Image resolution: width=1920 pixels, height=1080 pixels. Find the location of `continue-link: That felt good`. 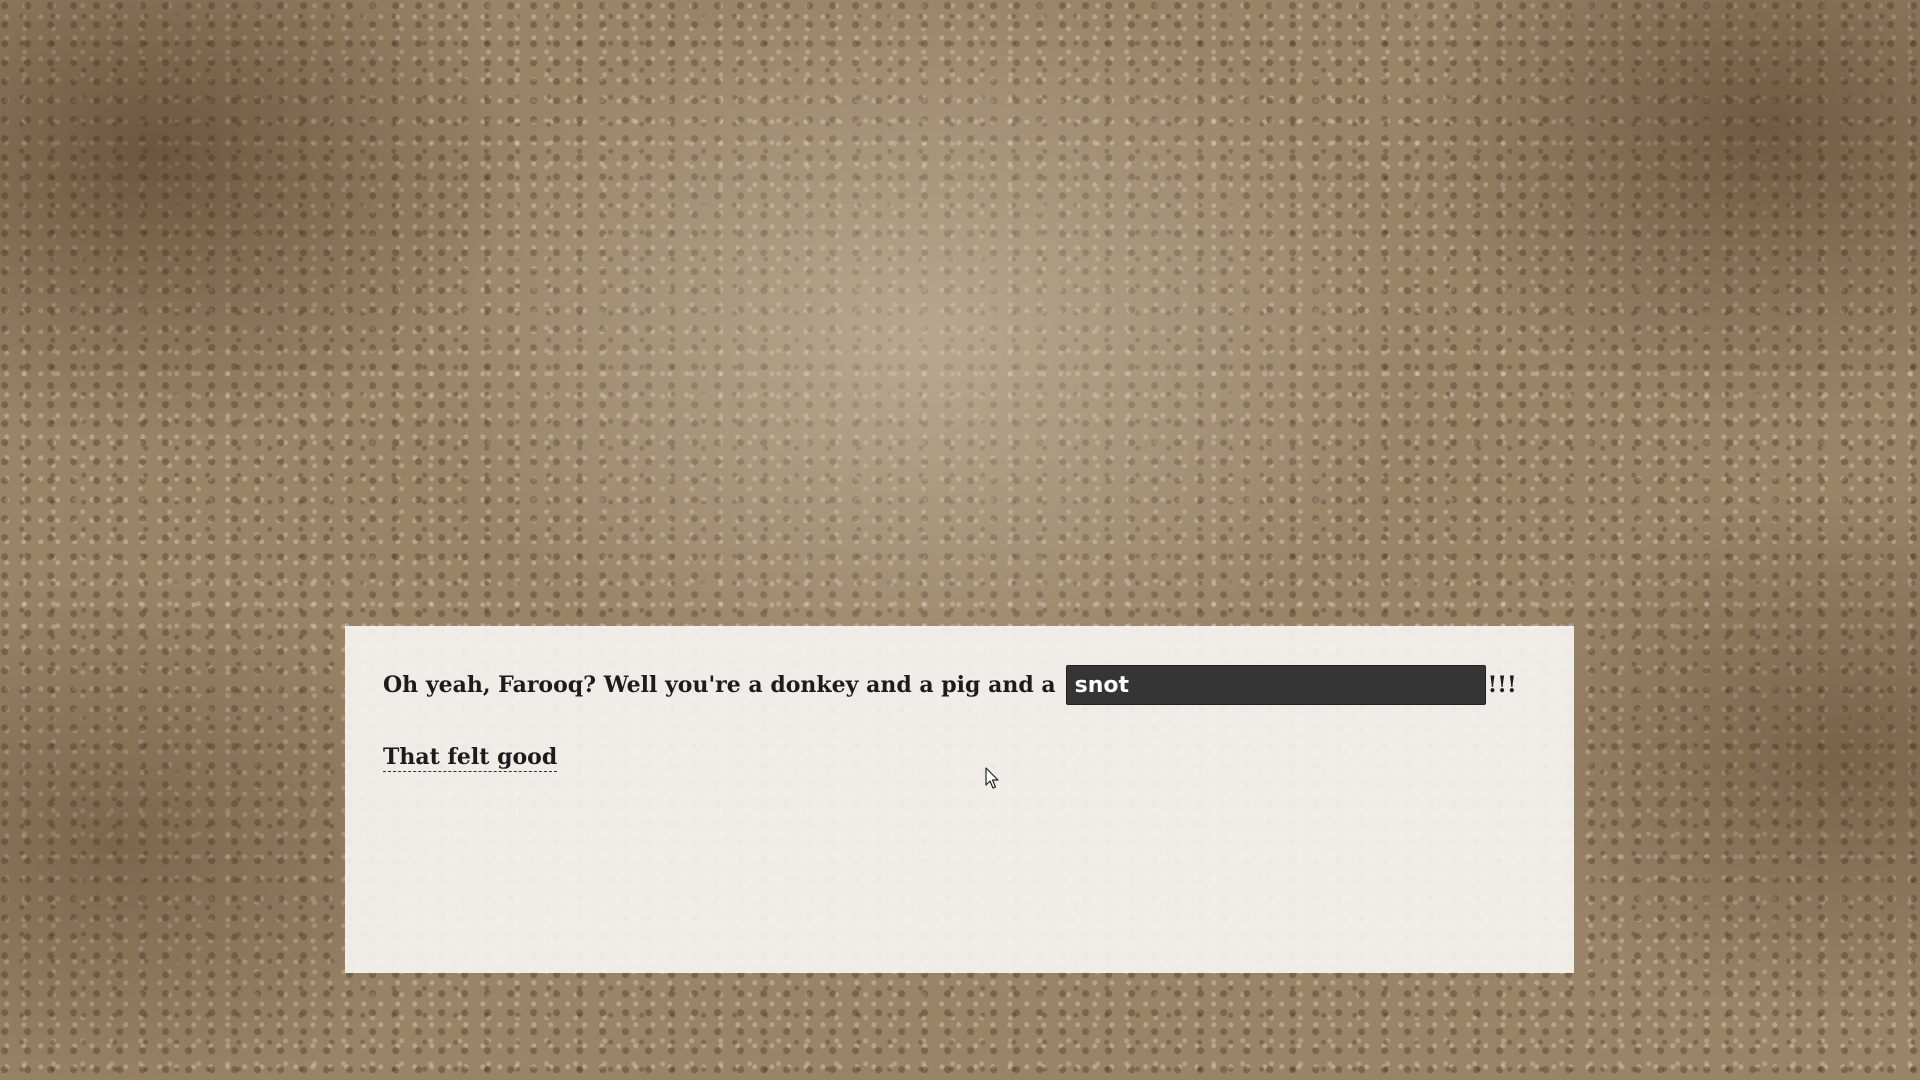

continue-link: That felt good is located at coordinates (470, 758).